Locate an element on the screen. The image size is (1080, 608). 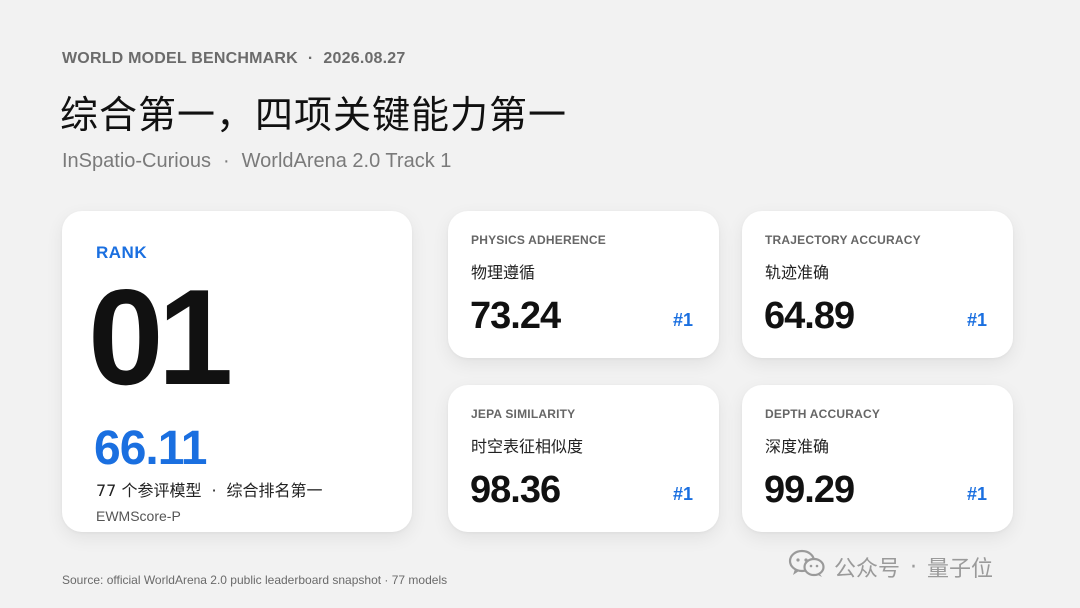
metric-title-en: JEPA SIMILARITY is located at coordinates (523, 414).